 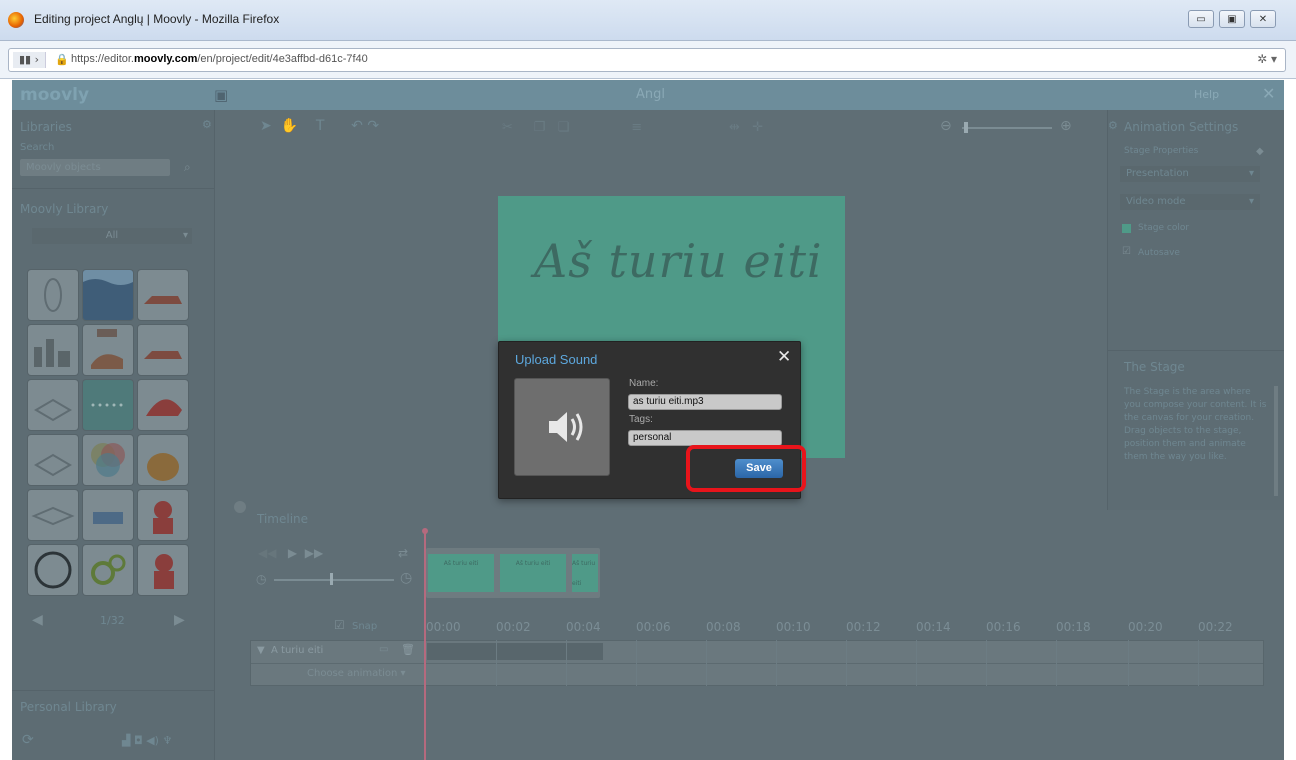 What do you see at coordinates (373, 126) in the screenshot?
I see `redo-icon: ↷` at bounding box center [373, 126].